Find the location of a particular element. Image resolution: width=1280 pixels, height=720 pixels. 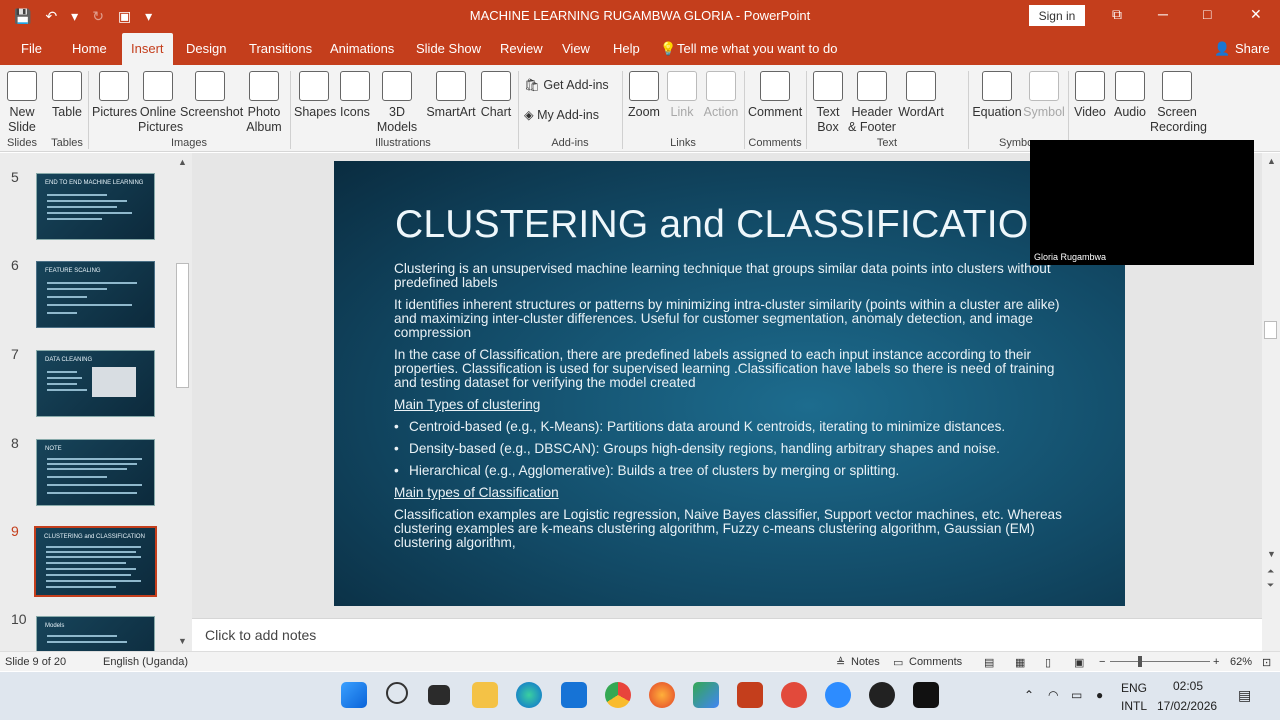

minimize-icon: ─ is located at coordinates (1163, 14).